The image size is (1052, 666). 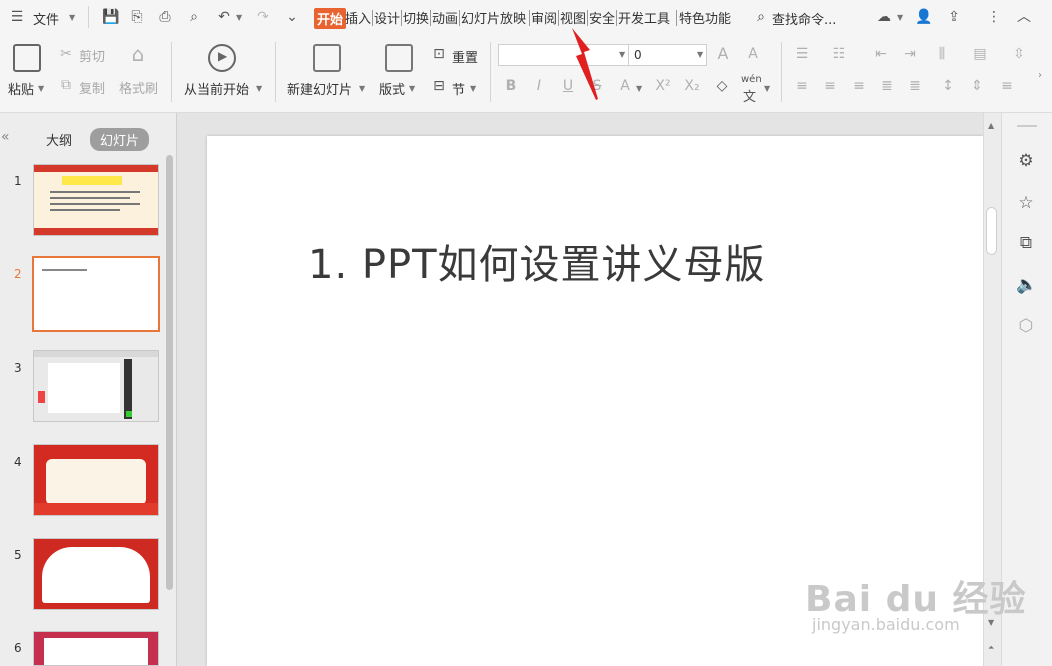 I want to click on columns-icon: ▤, so click(x=980, y=54).